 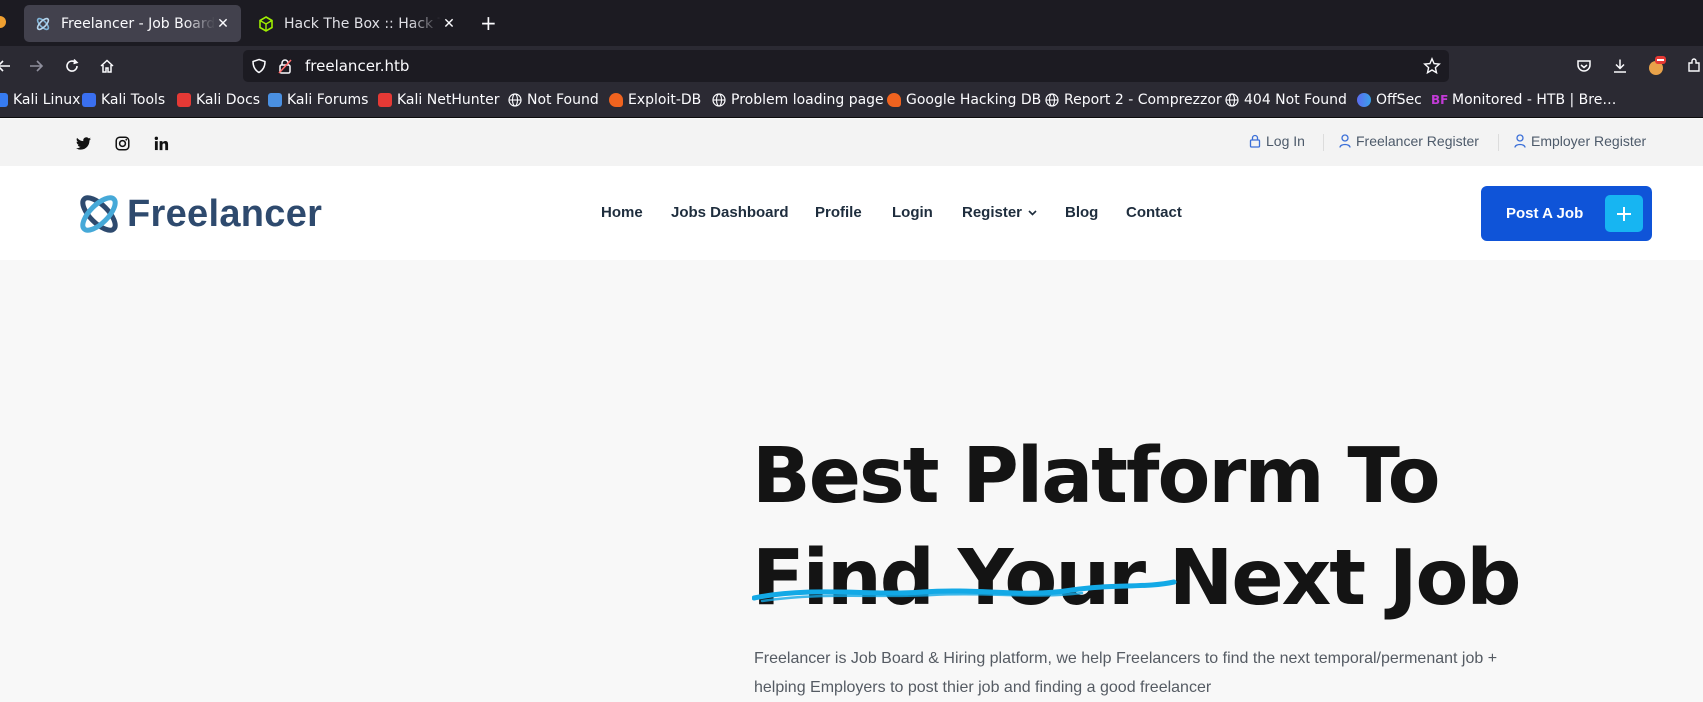 What do you see at coordinates (285, 68) in the screenshot?
I see `insecure-lock-icon` at bounding box center [285, 68].